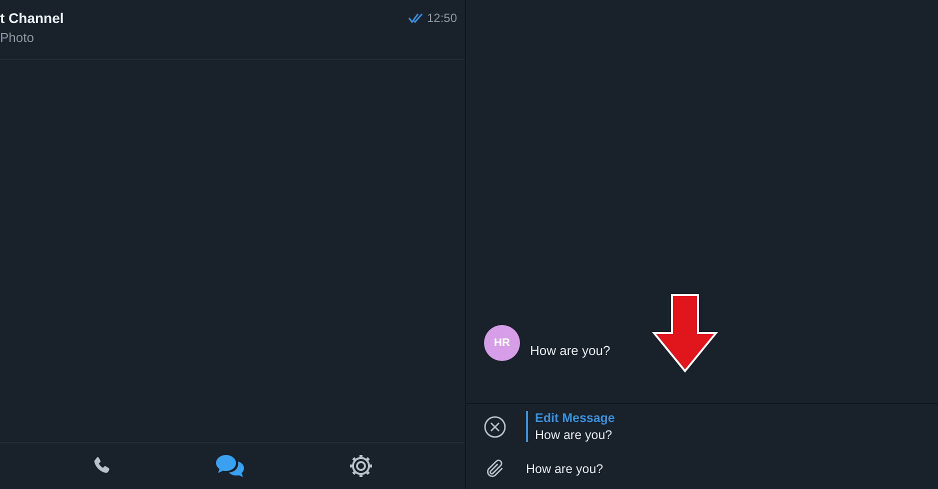 This screenshot has height=489, width=938. Describe the element at coordinates (574, 435) in the screenshot. I see `edit-text: How are you?` at that location.